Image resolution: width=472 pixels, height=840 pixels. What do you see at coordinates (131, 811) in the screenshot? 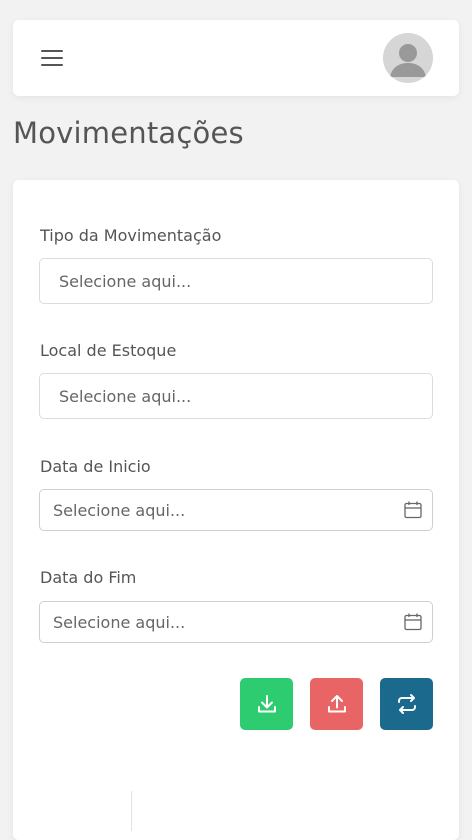
I see `content-divider` at bounding box center [131, 811].